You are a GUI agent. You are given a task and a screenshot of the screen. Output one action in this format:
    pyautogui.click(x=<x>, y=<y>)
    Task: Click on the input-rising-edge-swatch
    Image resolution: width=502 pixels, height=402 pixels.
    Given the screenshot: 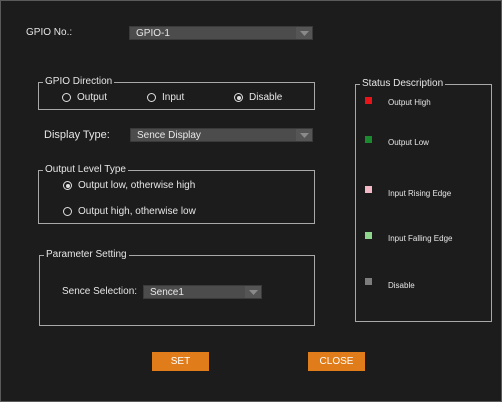 What is the action you would take?
    pyautogui.click(x=368, y=189)
    